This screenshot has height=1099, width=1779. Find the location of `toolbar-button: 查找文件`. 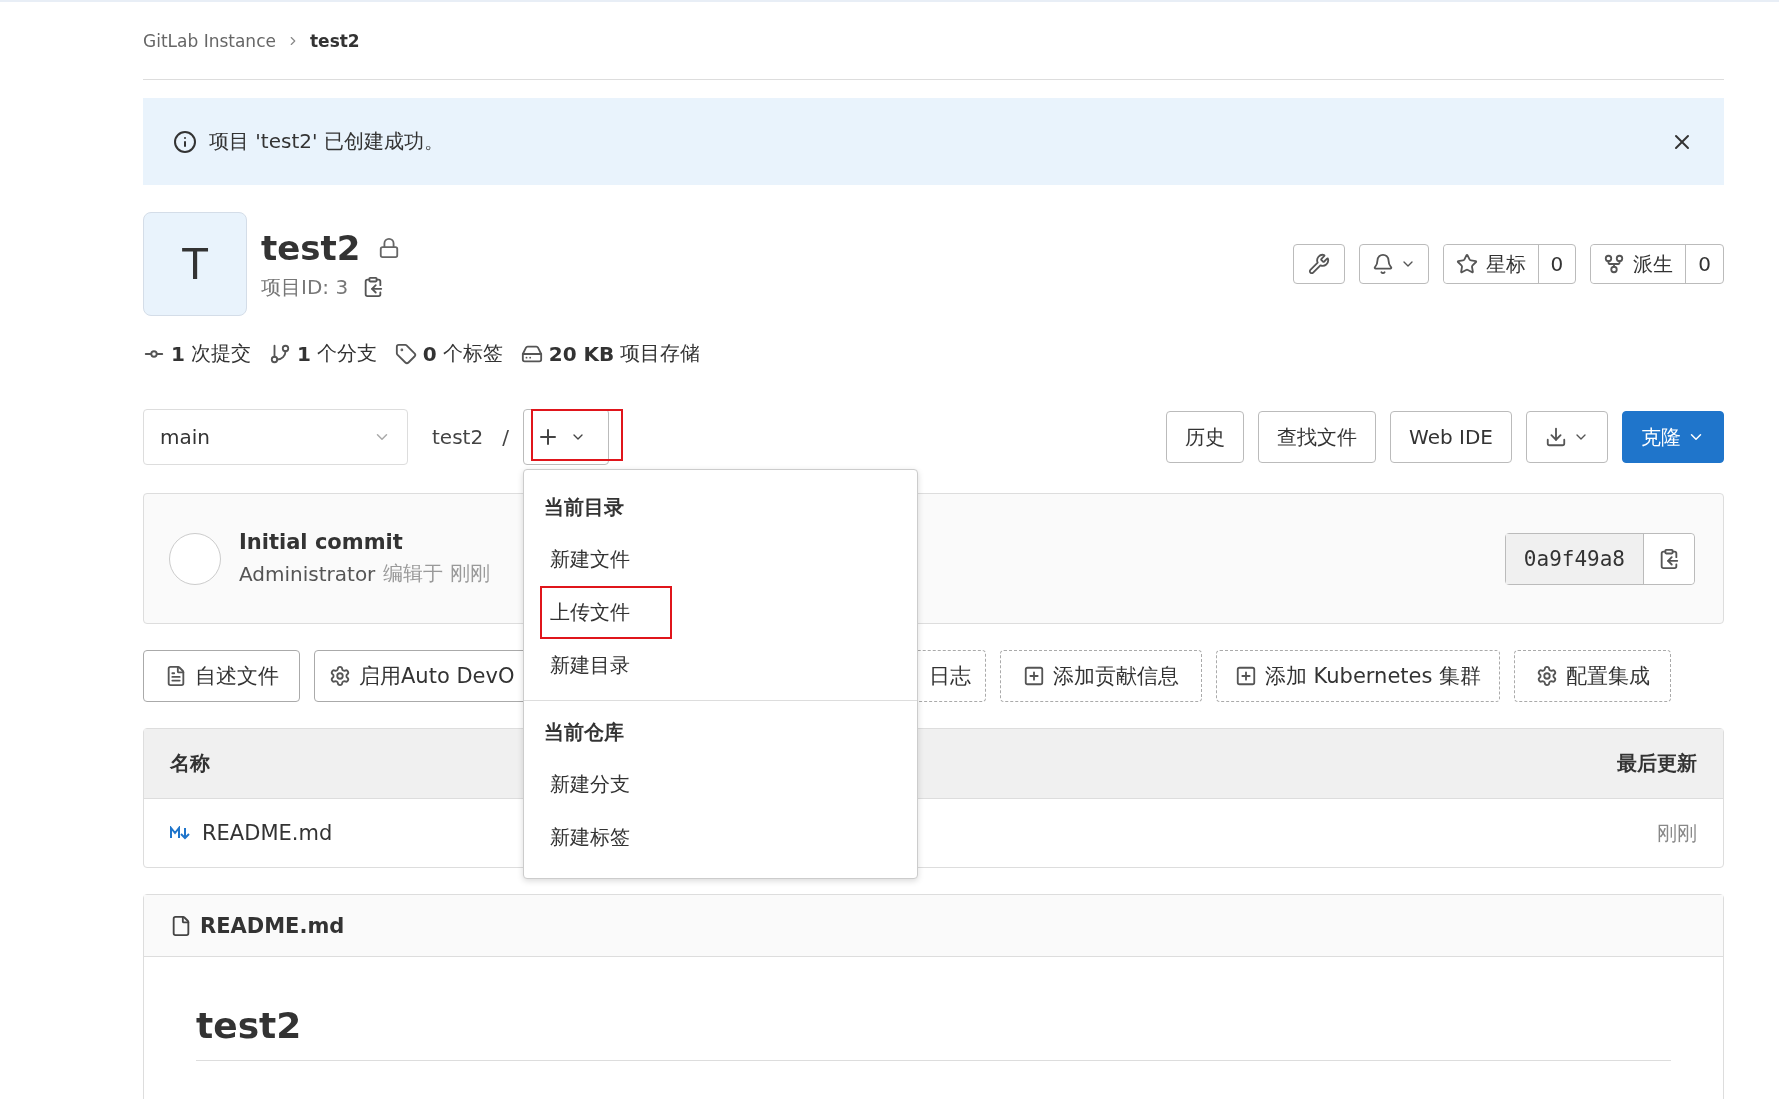

toolbar-button: 查找文件 is located at coordinates (1317, 437).